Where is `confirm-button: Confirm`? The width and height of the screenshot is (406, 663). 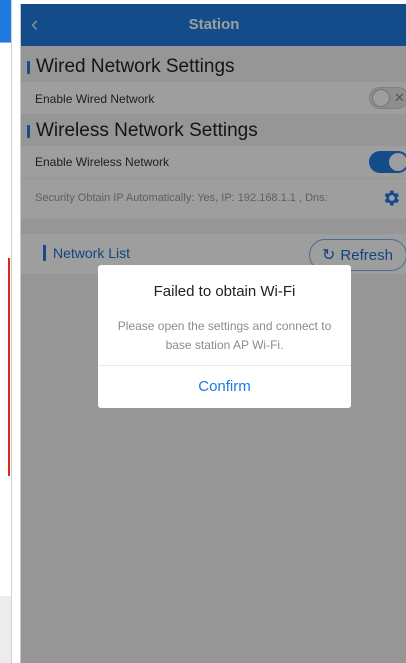
confirm-button: Confirm is located at coordinates (224, 387).